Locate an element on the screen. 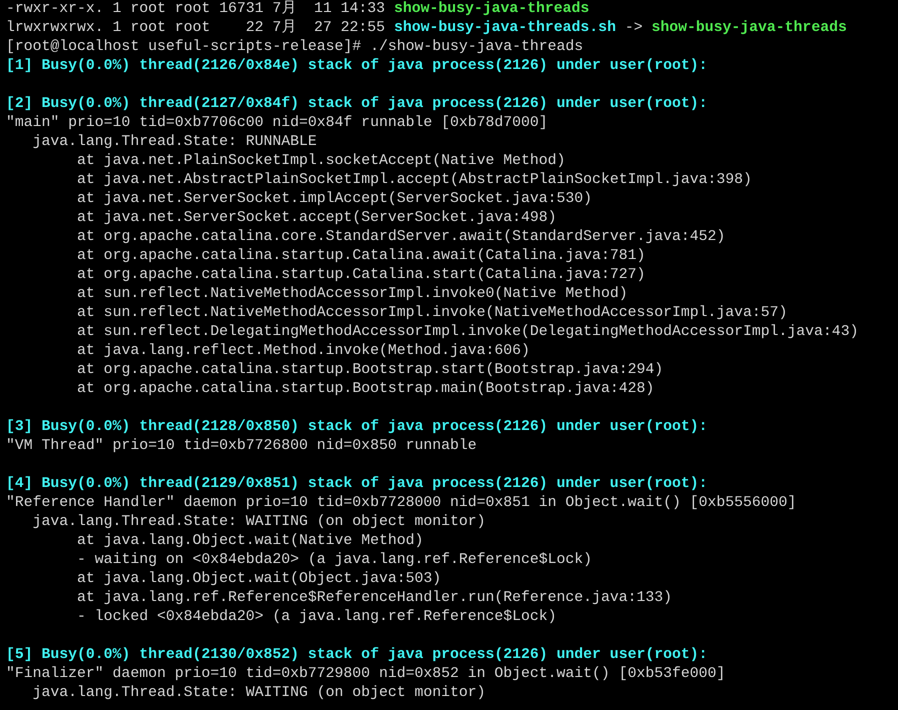 This screenshot has height=710, width=898. terminal-text: lrwxrwxrwx. 1 root root 22 7月 27 22:55 is located at coordinates (196, 28).